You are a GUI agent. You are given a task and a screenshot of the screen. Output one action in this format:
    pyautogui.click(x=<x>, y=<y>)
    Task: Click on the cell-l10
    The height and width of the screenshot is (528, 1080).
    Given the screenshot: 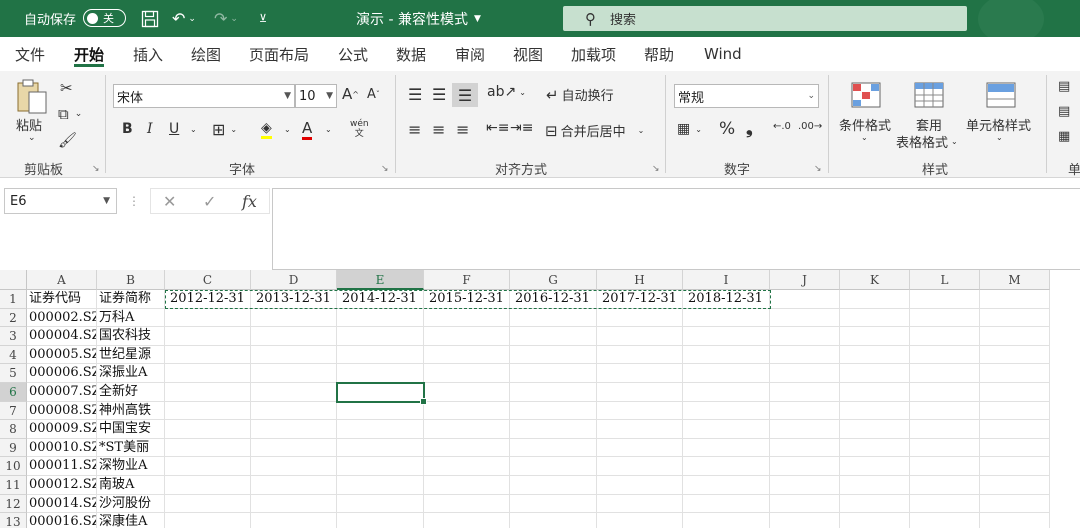 What is the action you would take?
    pyautogui.click(x=945, y=466)
    